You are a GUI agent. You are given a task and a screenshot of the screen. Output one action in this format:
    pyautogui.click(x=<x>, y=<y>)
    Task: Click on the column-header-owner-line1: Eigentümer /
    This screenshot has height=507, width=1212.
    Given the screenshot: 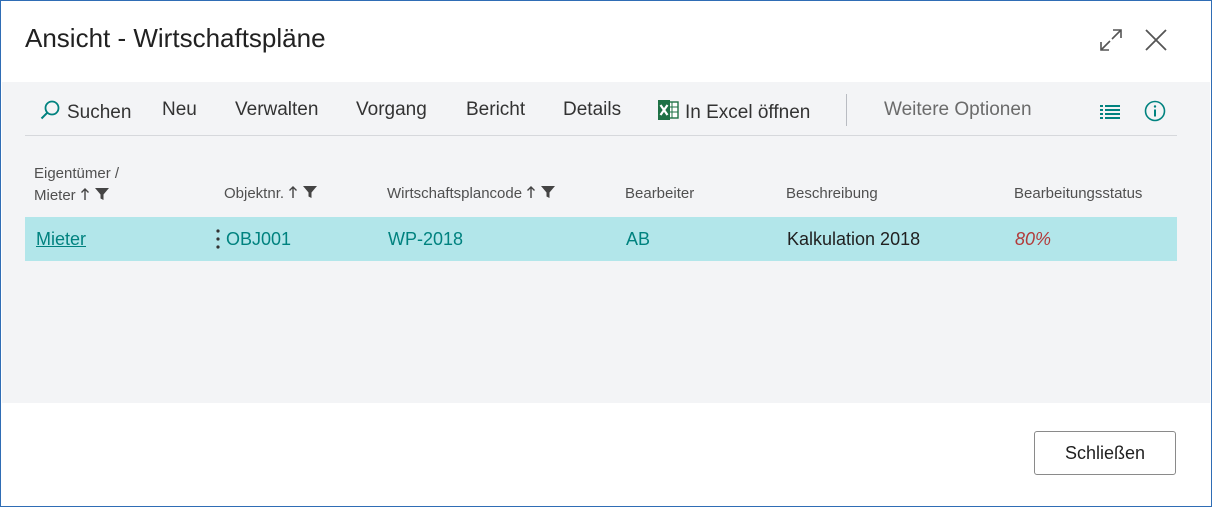 What is the action you would take?
    pyautogui.click(x=76, y=173)
    